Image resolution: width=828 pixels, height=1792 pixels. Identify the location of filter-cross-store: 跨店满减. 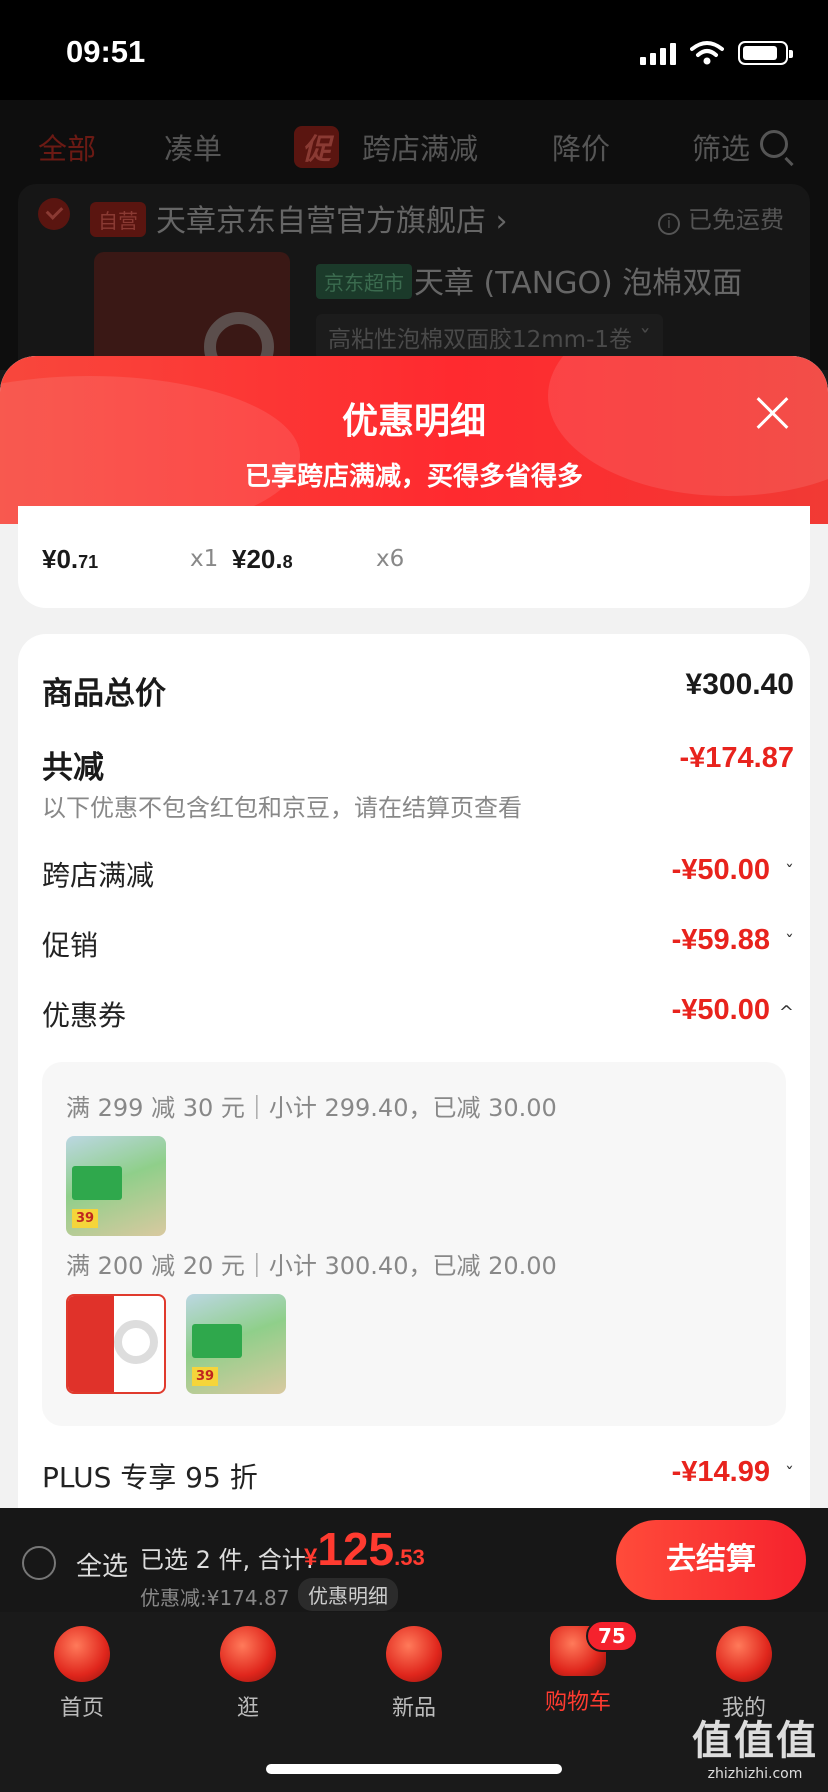
(420, 147).